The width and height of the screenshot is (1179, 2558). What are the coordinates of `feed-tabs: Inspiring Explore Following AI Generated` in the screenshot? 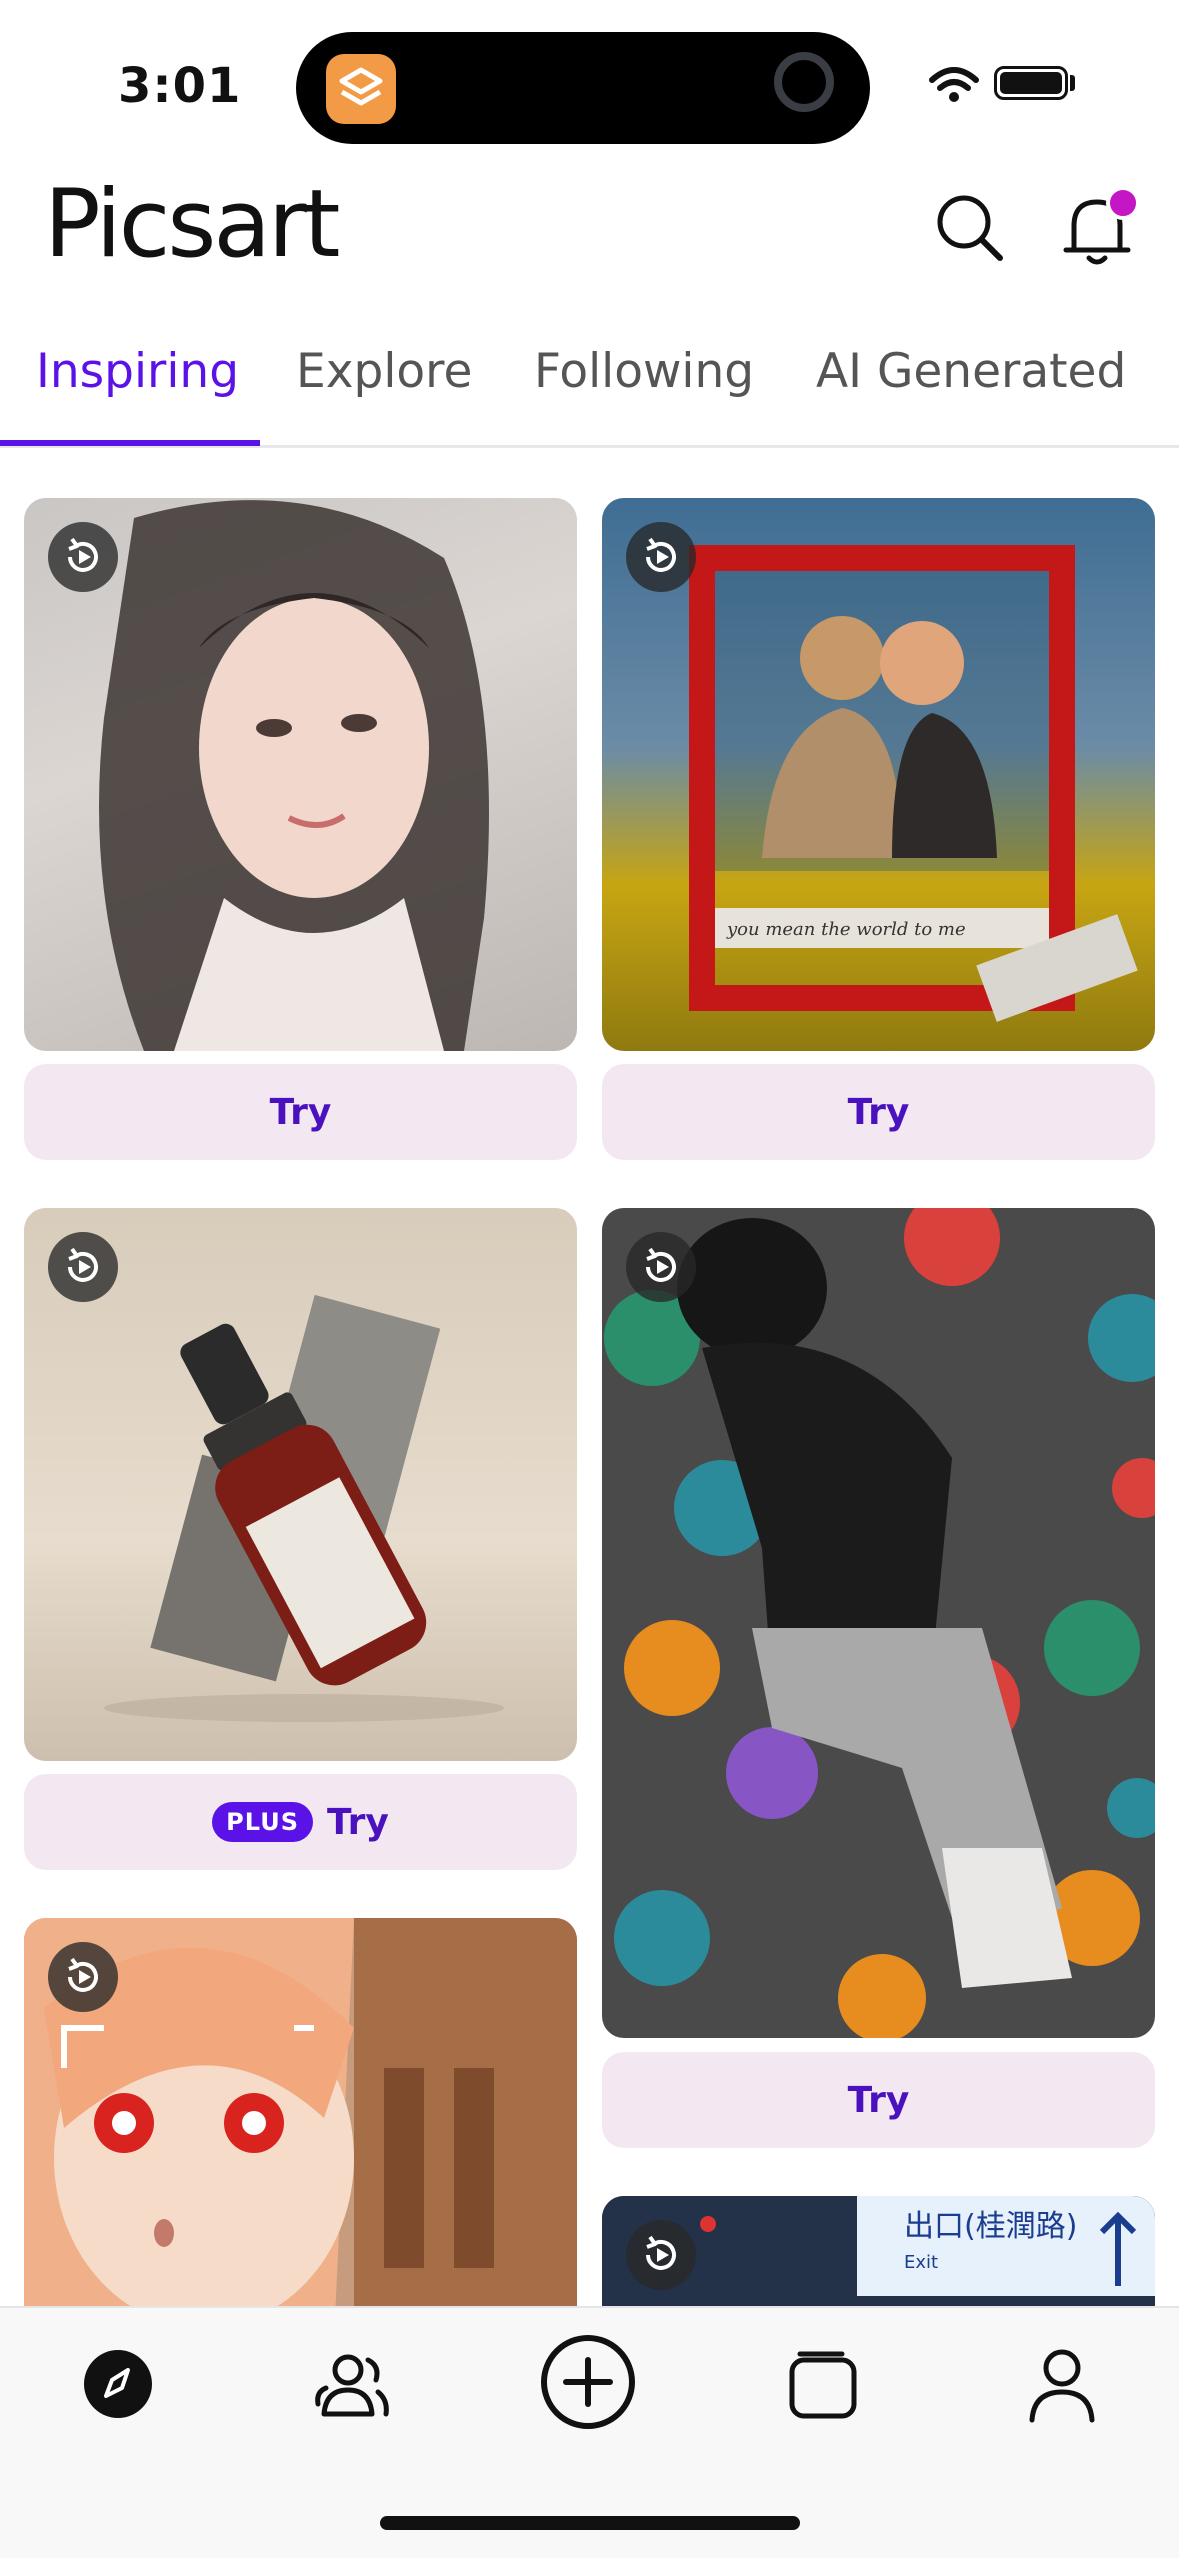 It's located at (589, 389).